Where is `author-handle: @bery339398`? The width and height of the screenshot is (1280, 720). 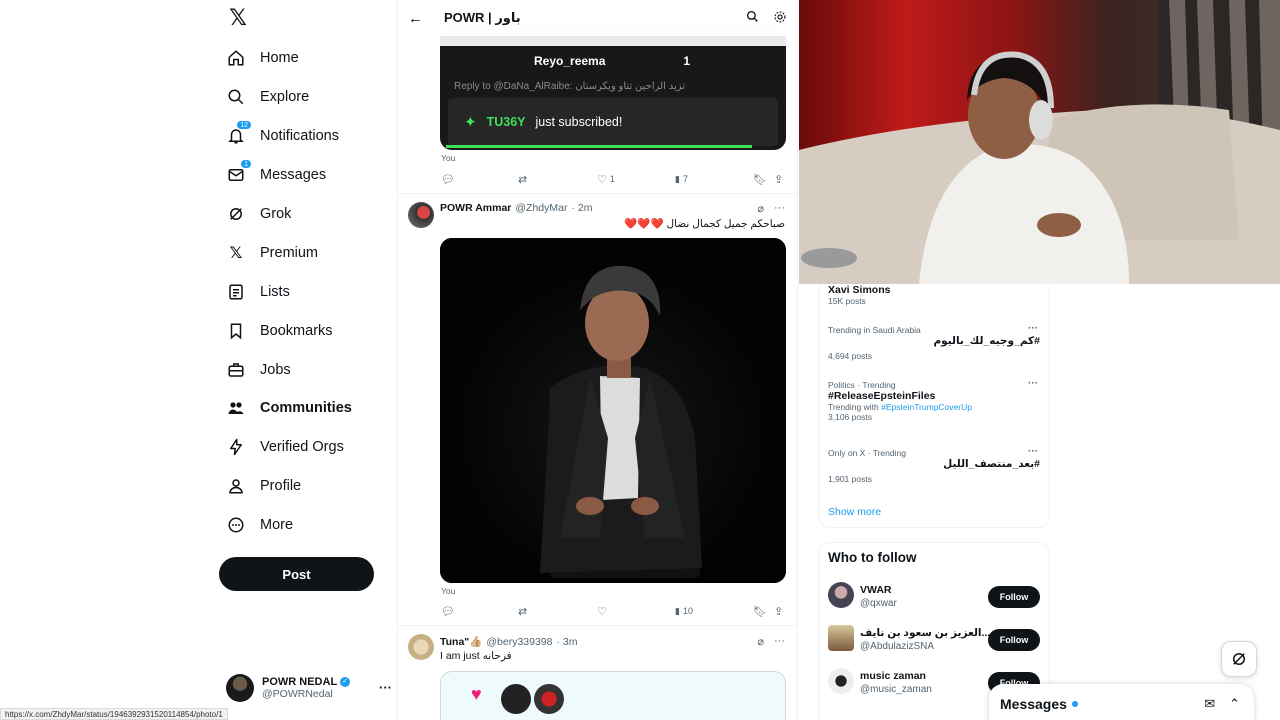
author-handle: @bery339398 is located at coordinates (519, 642).